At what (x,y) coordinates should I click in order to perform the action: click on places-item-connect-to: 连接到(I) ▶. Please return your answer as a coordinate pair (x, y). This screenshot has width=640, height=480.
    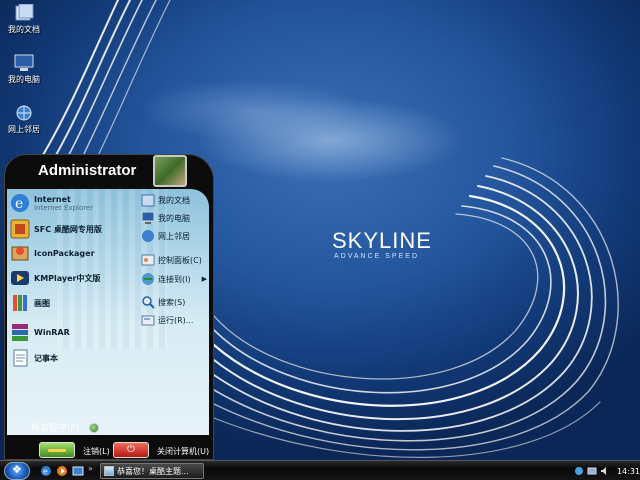
    Looking at the image, I should click on (175, 279).